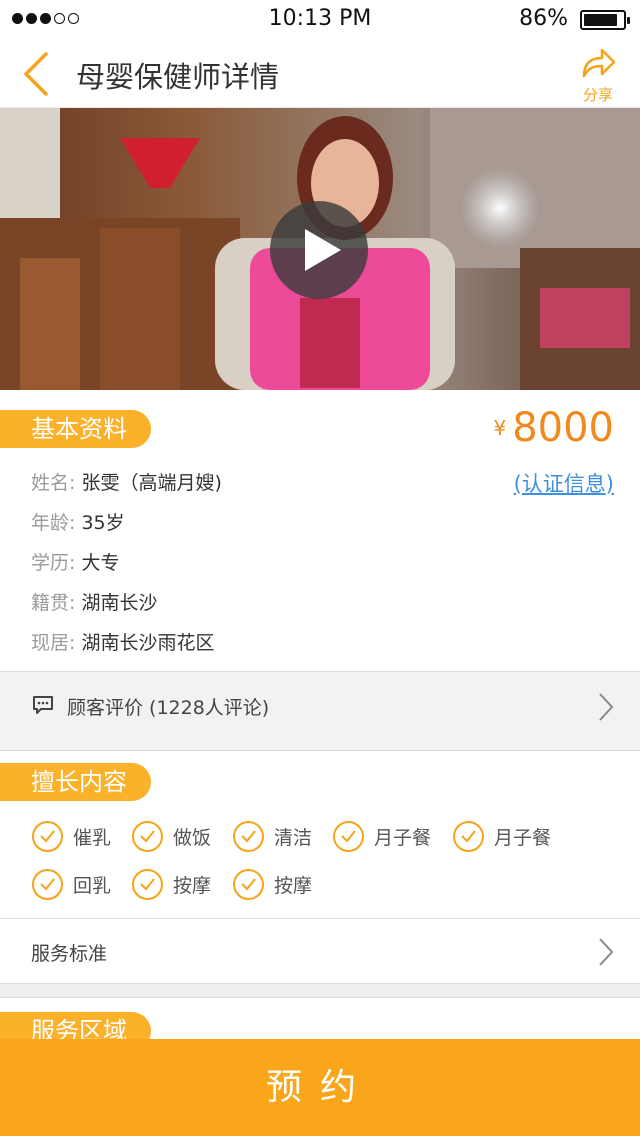 This screenshot has height=1136, width=640. I want to click on play-button, so click(319, 250).